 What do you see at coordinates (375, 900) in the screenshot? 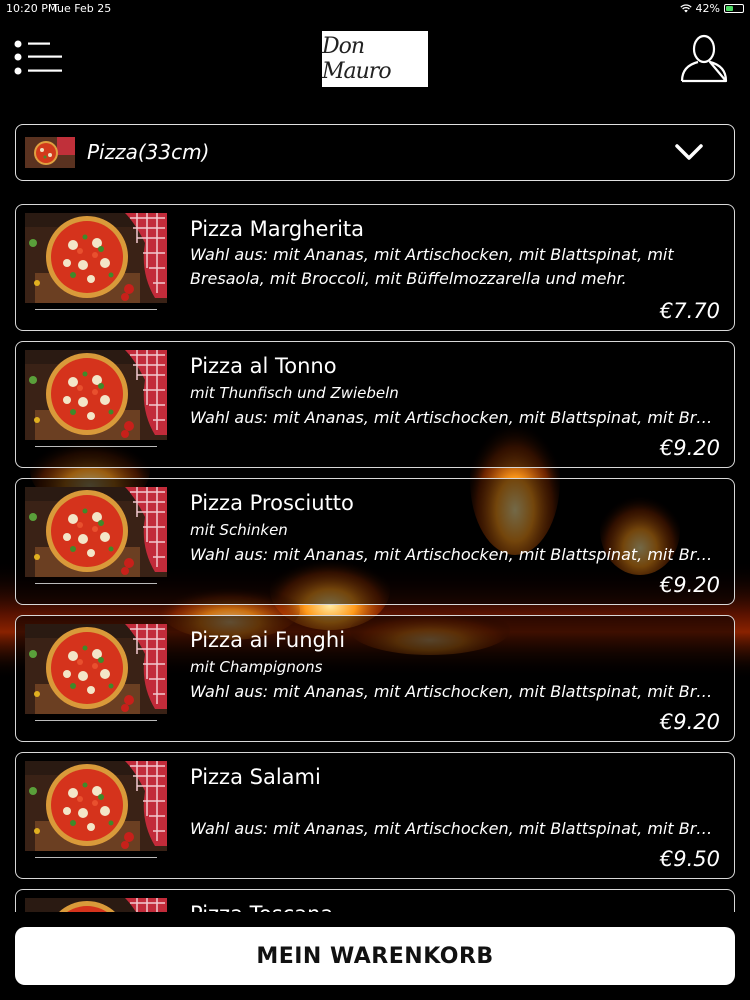
I see `menu-item-card: Pizza Toscana` at bounding box center [375, 900].